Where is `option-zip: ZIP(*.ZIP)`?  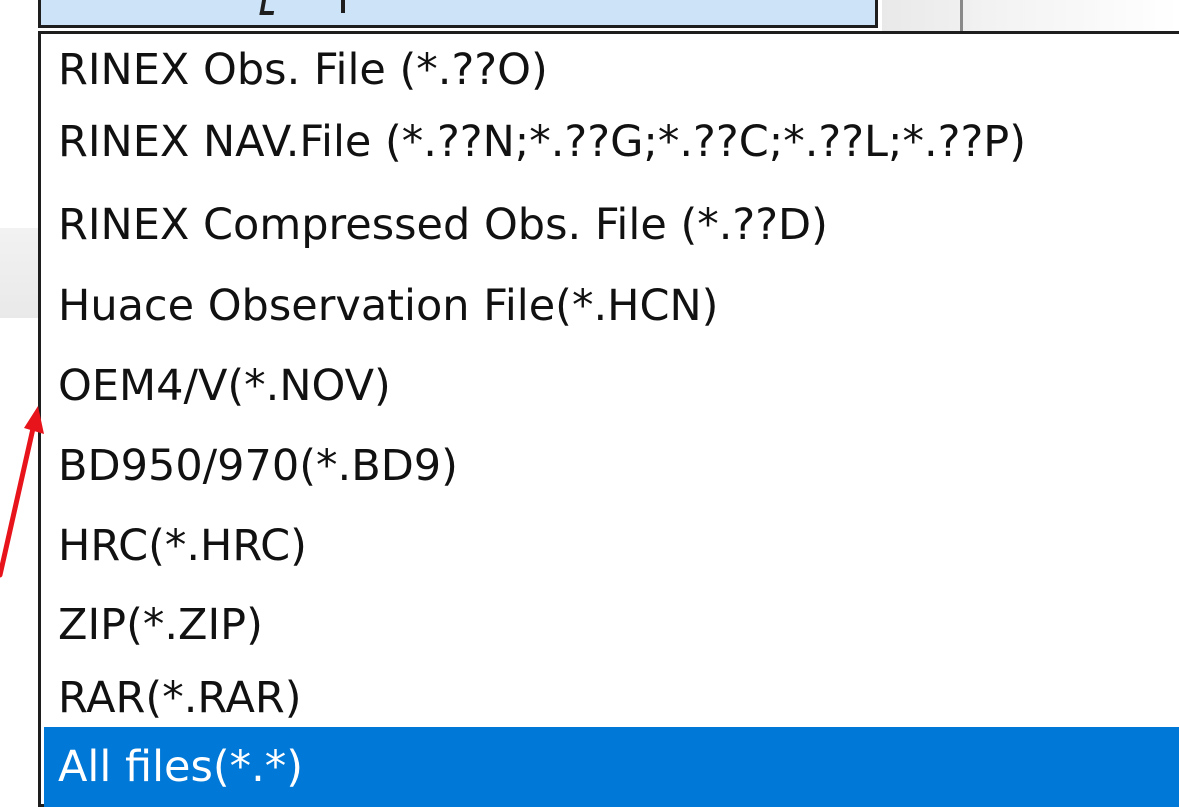 option-zip: ZIP(*.ZIP) is located at coordinates (611, 625).